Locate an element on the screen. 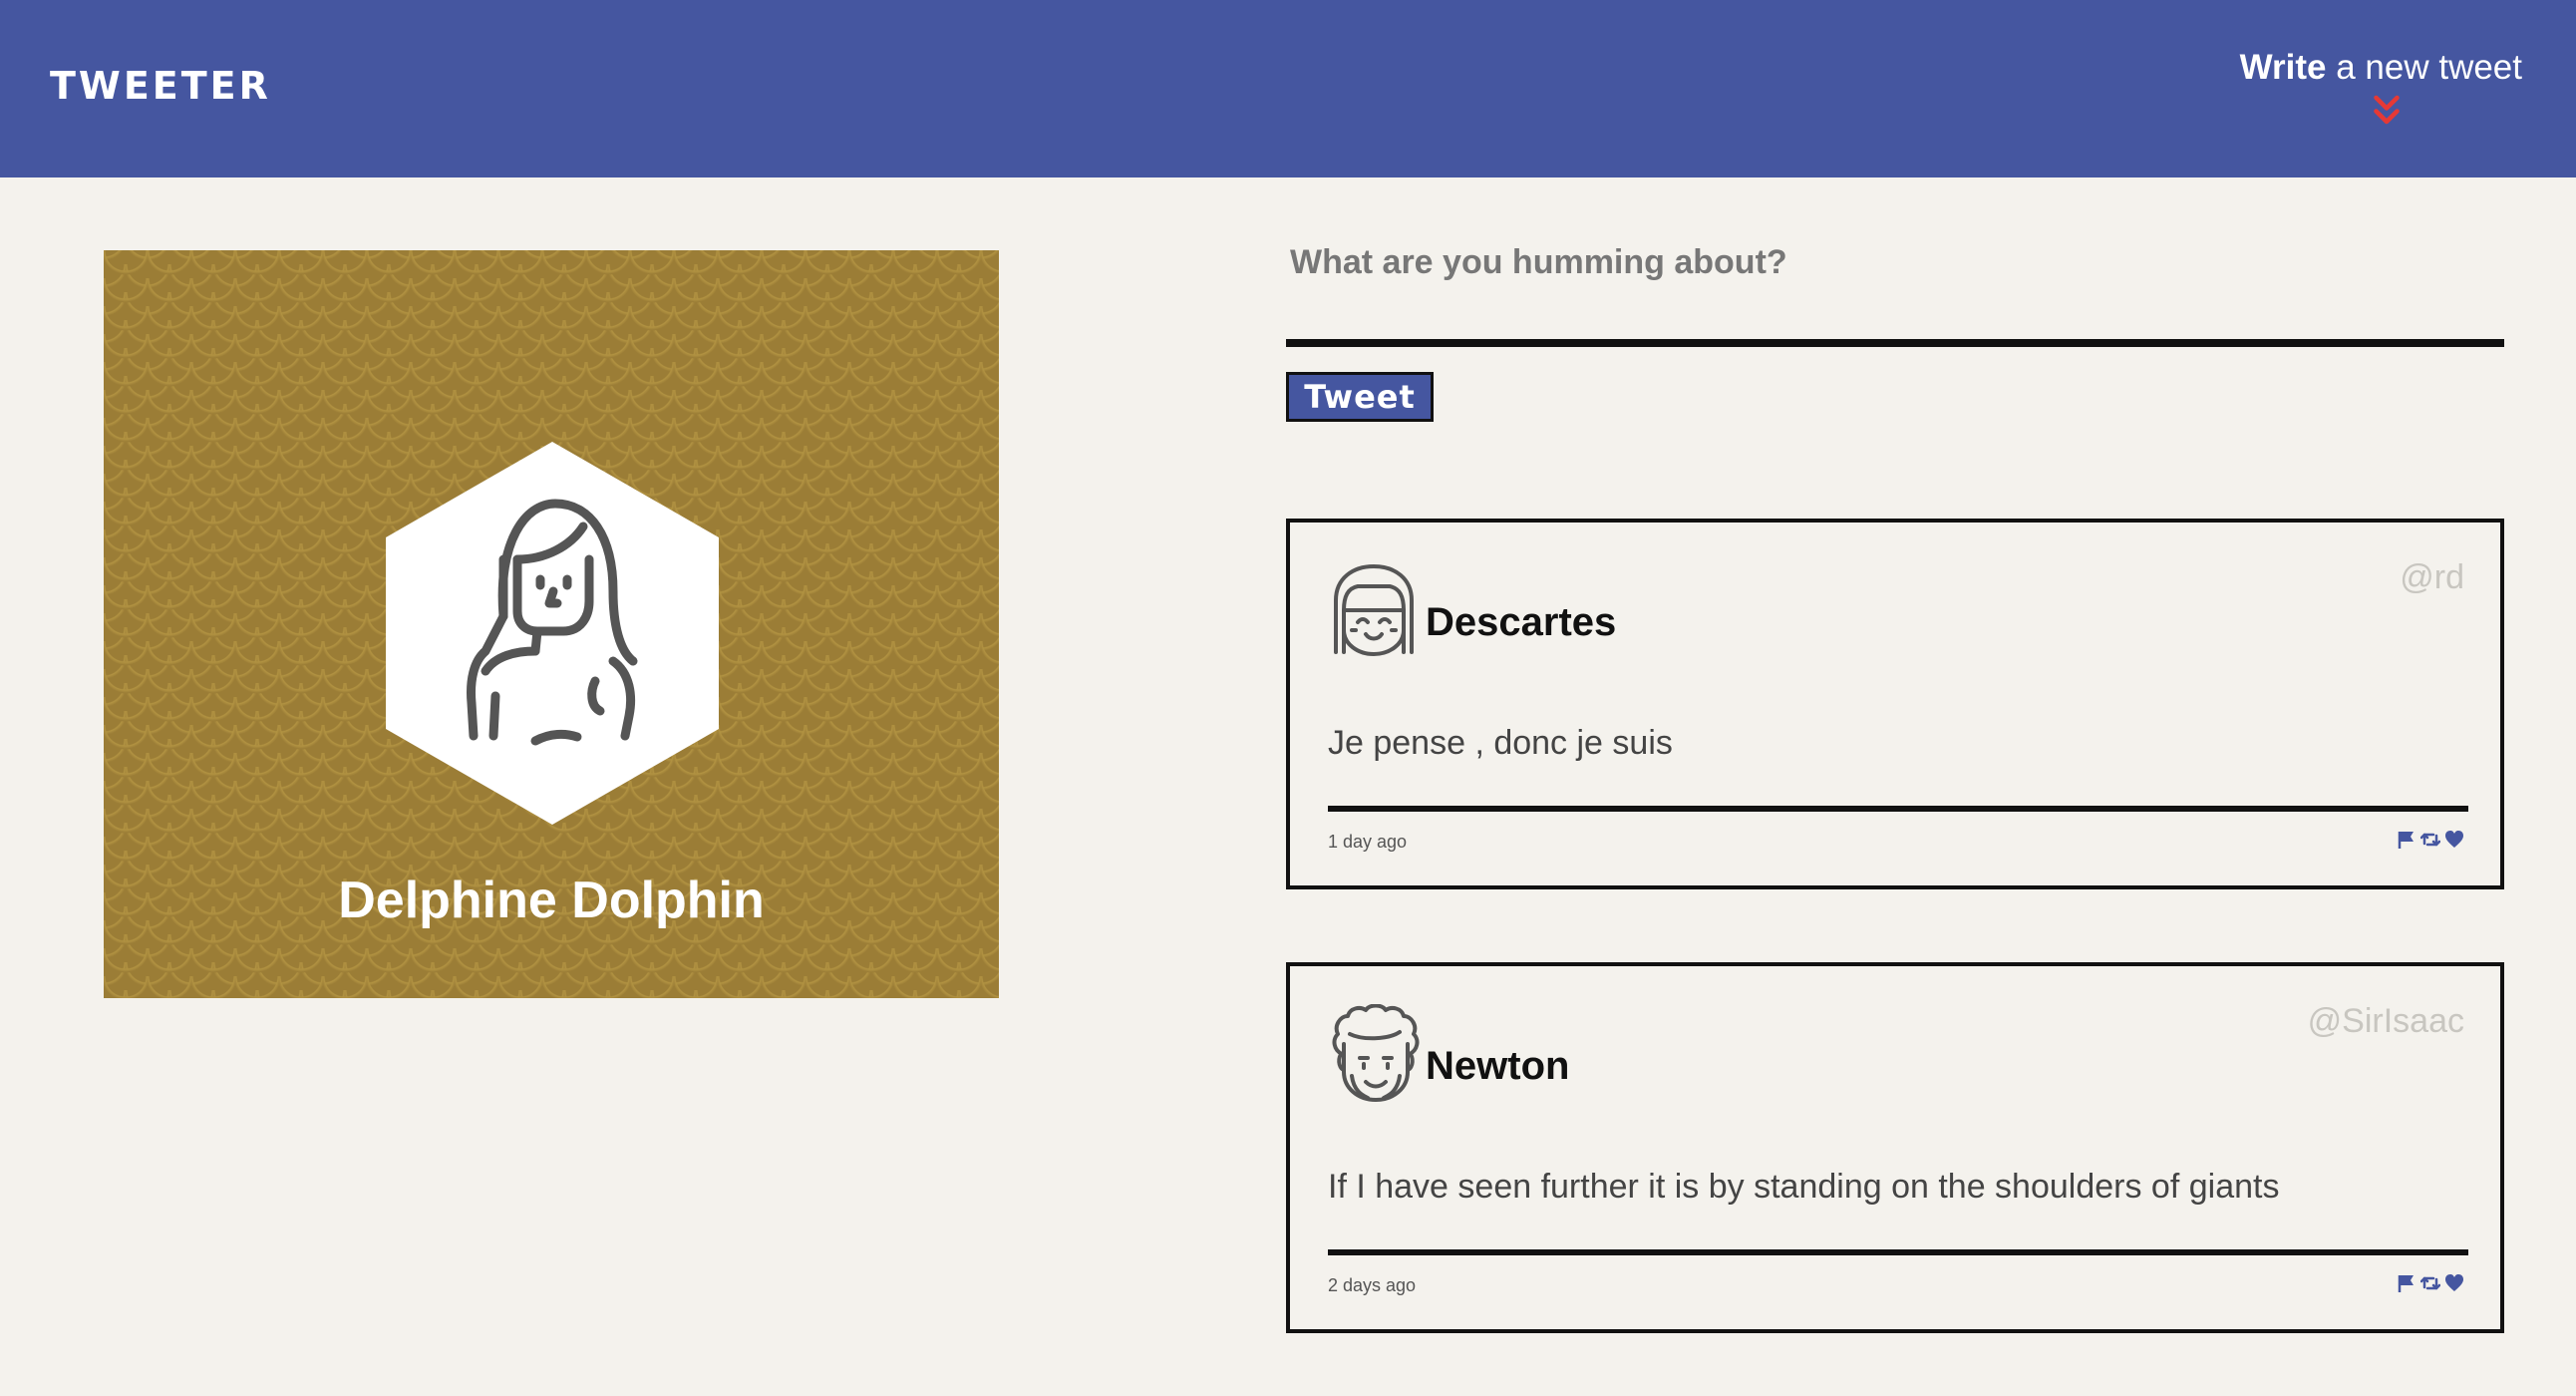 This screenshot has width=2576, height=1396. woman-avatar-icon is located at coordinates (552, 633).